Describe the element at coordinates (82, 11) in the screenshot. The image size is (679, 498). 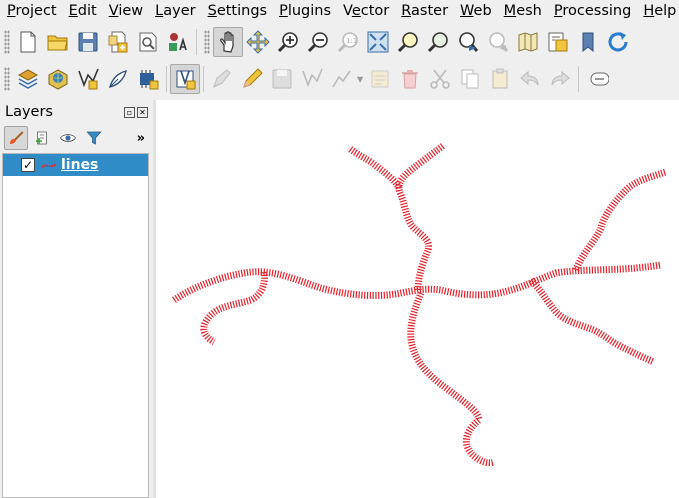
I see `menu-edit: Edit` at that location.